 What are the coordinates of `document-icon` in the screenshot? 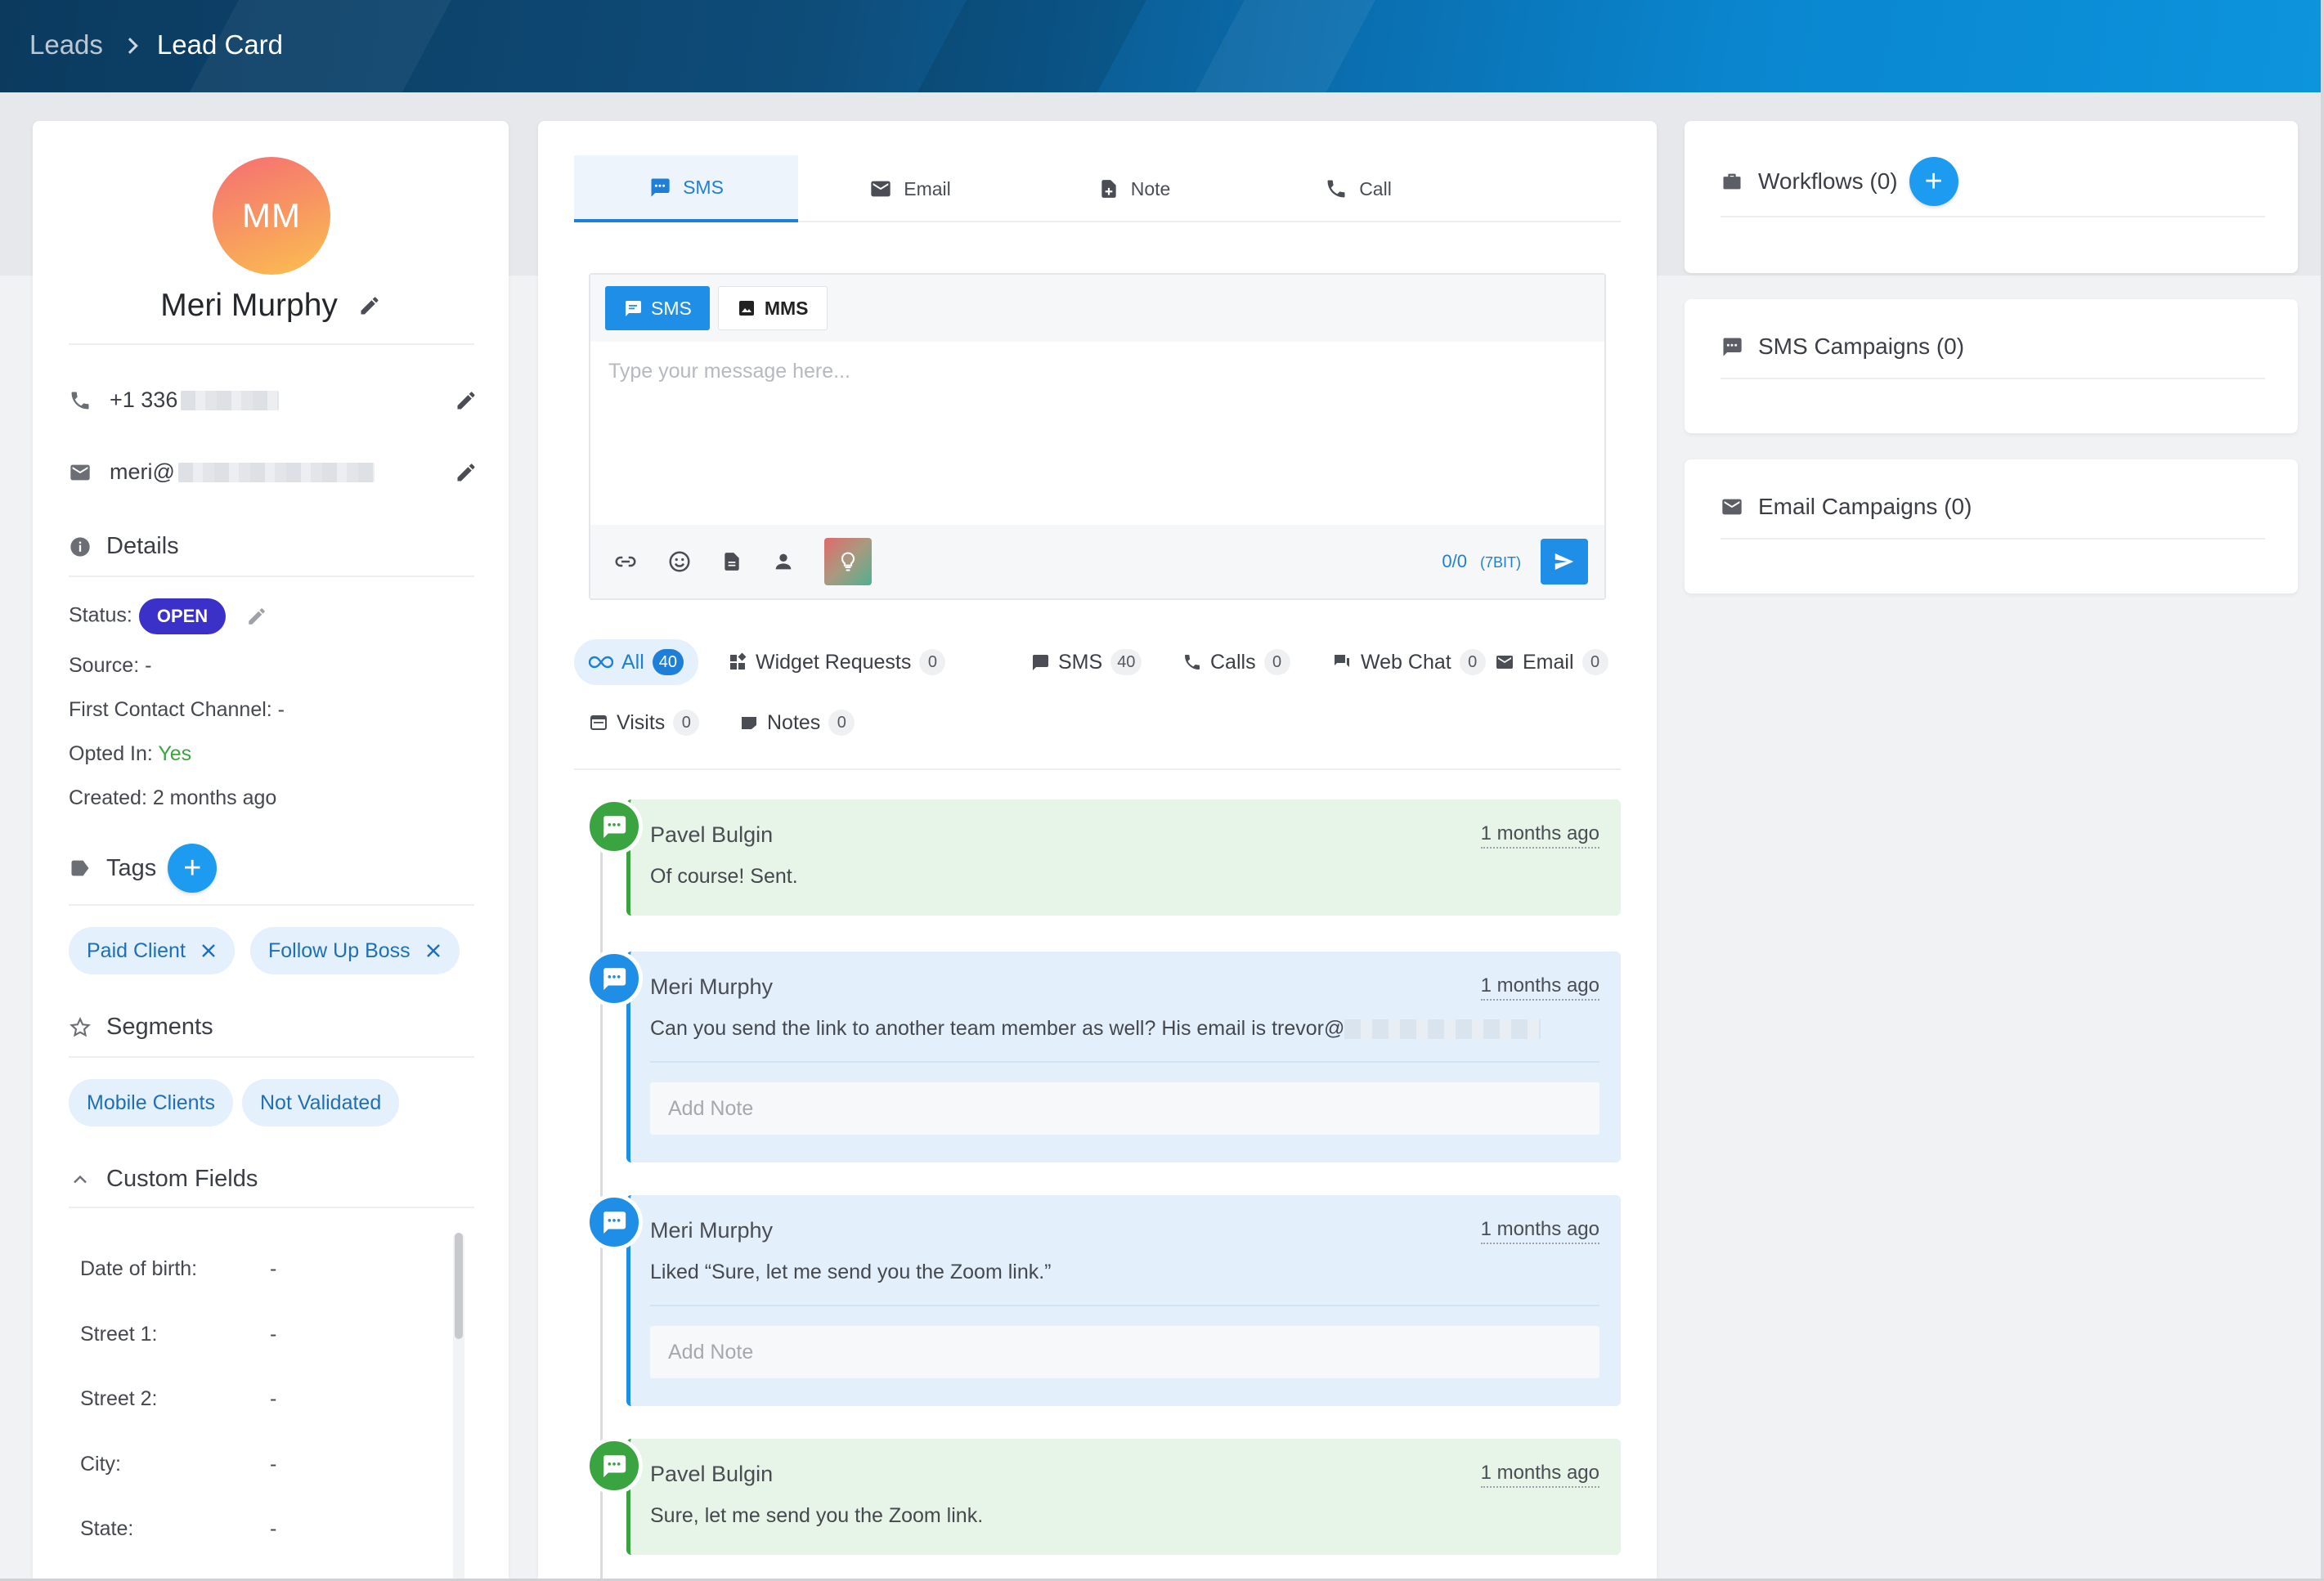 It's located at (732, 561).